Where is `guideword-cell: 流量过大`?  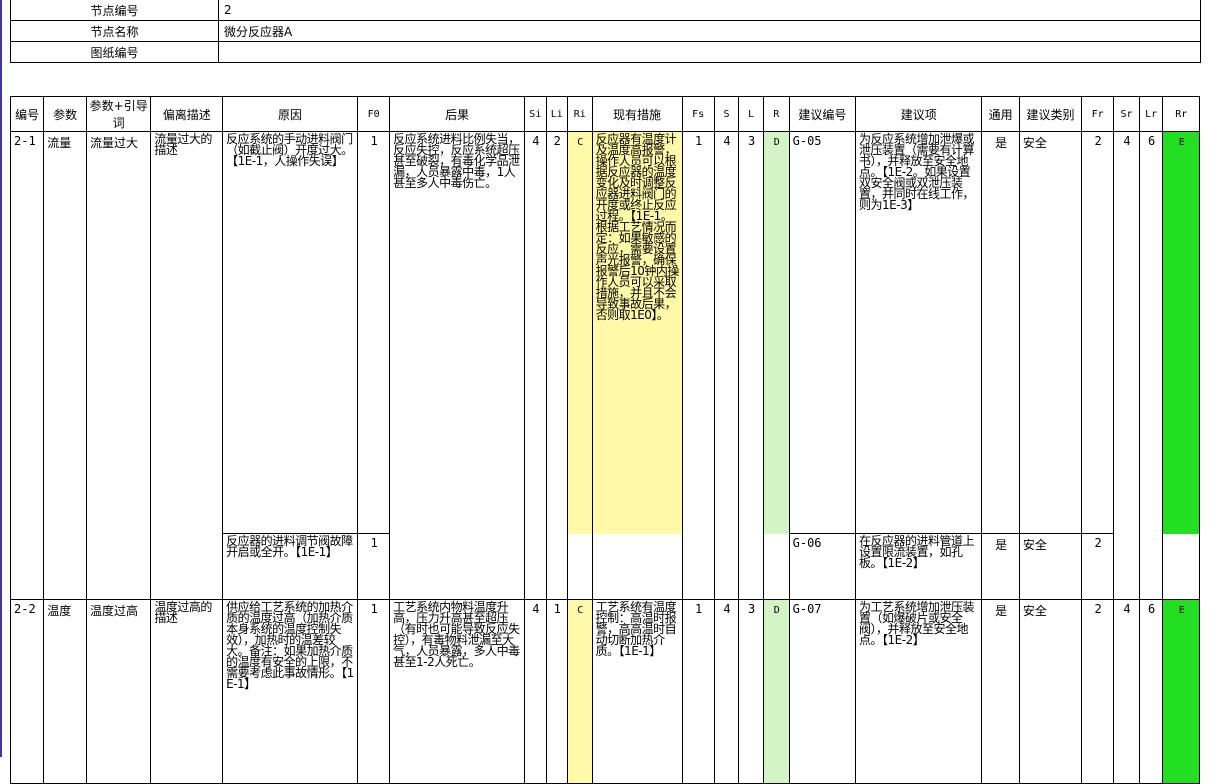
guideword-cell: 流量过大 is located at coordinates (119, 365).